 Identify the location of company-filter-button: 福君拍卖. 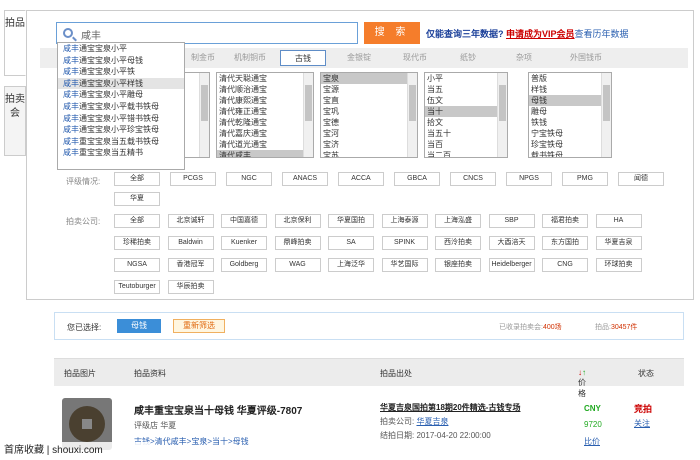
(565, 221).